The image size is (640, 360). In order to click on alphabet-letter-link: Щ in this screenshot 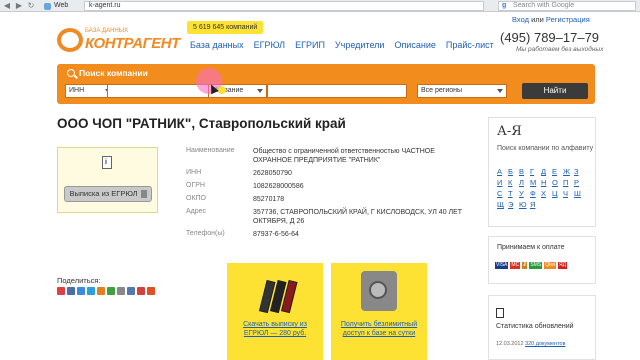, I will do `click(502, 205)`.